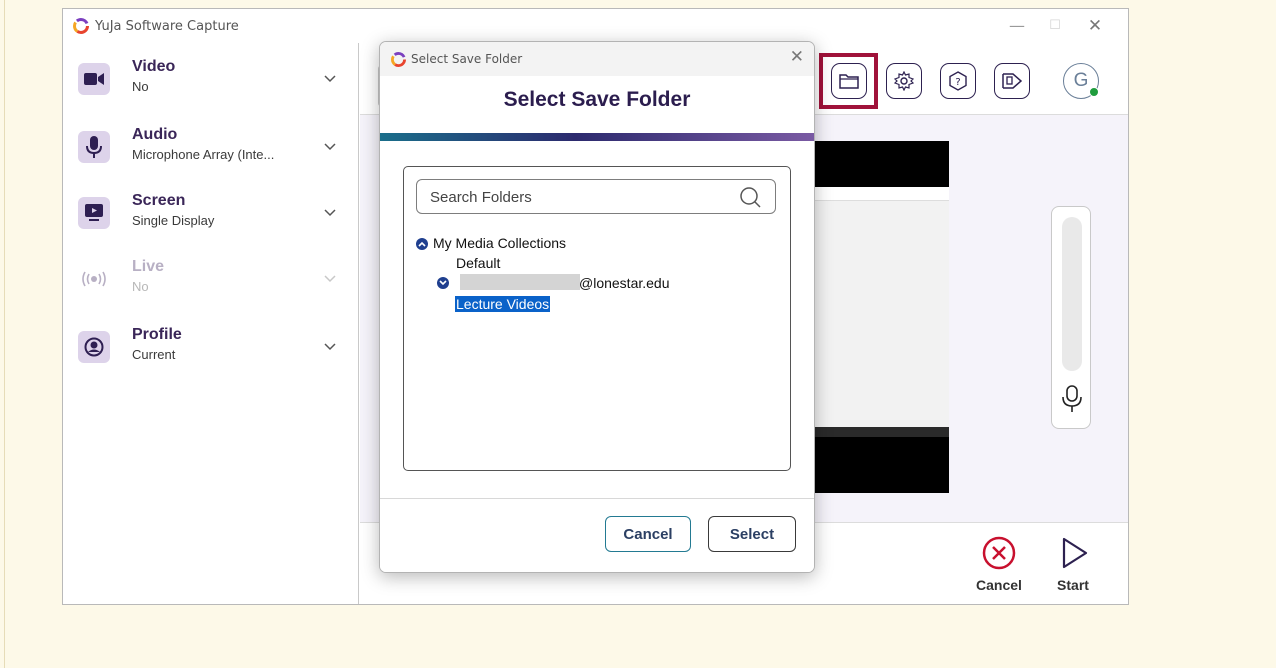  What do you see at coordinates (94, 279) in the screenshot?
I see `broadcast-icon` at bounding box center [94, 279].